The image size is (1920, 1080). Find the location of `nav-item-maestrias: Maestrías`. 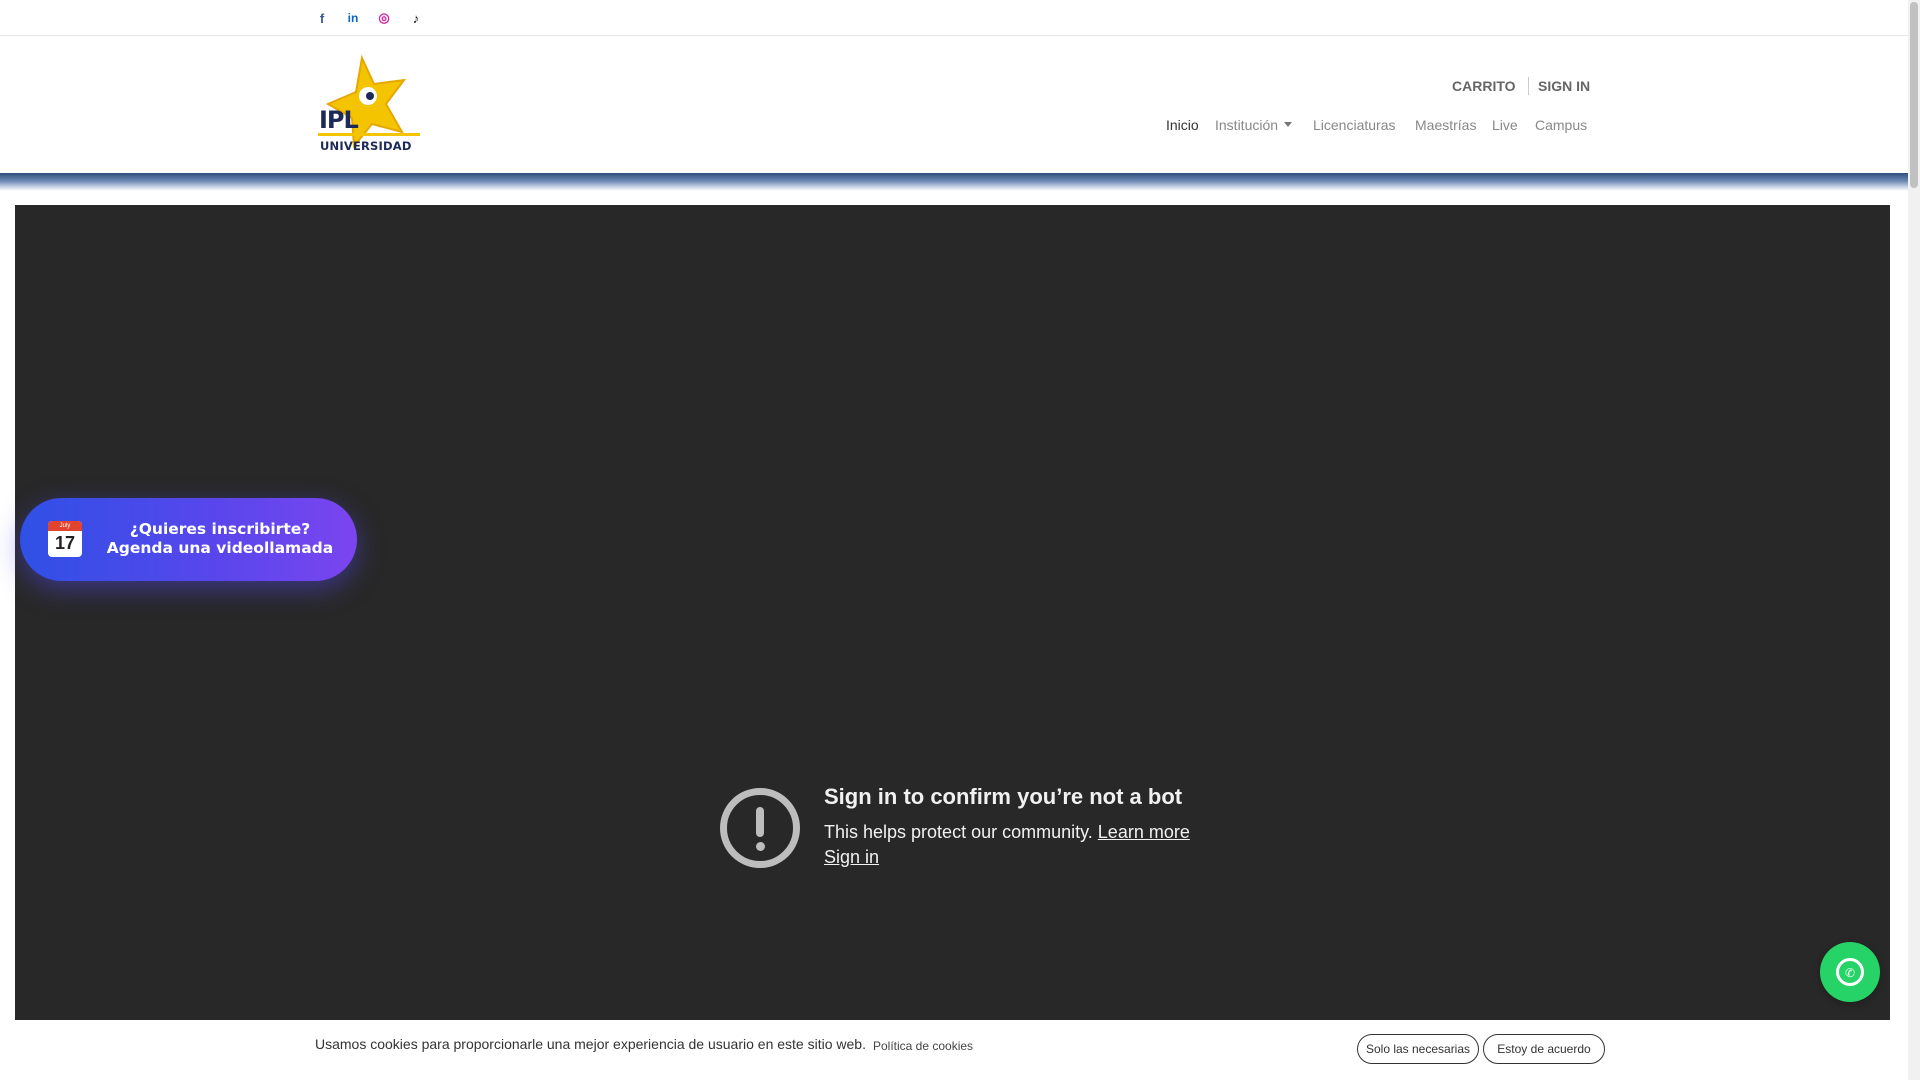

nav-item-maestrias: Maestrías is located at coordinates (1445, 125).